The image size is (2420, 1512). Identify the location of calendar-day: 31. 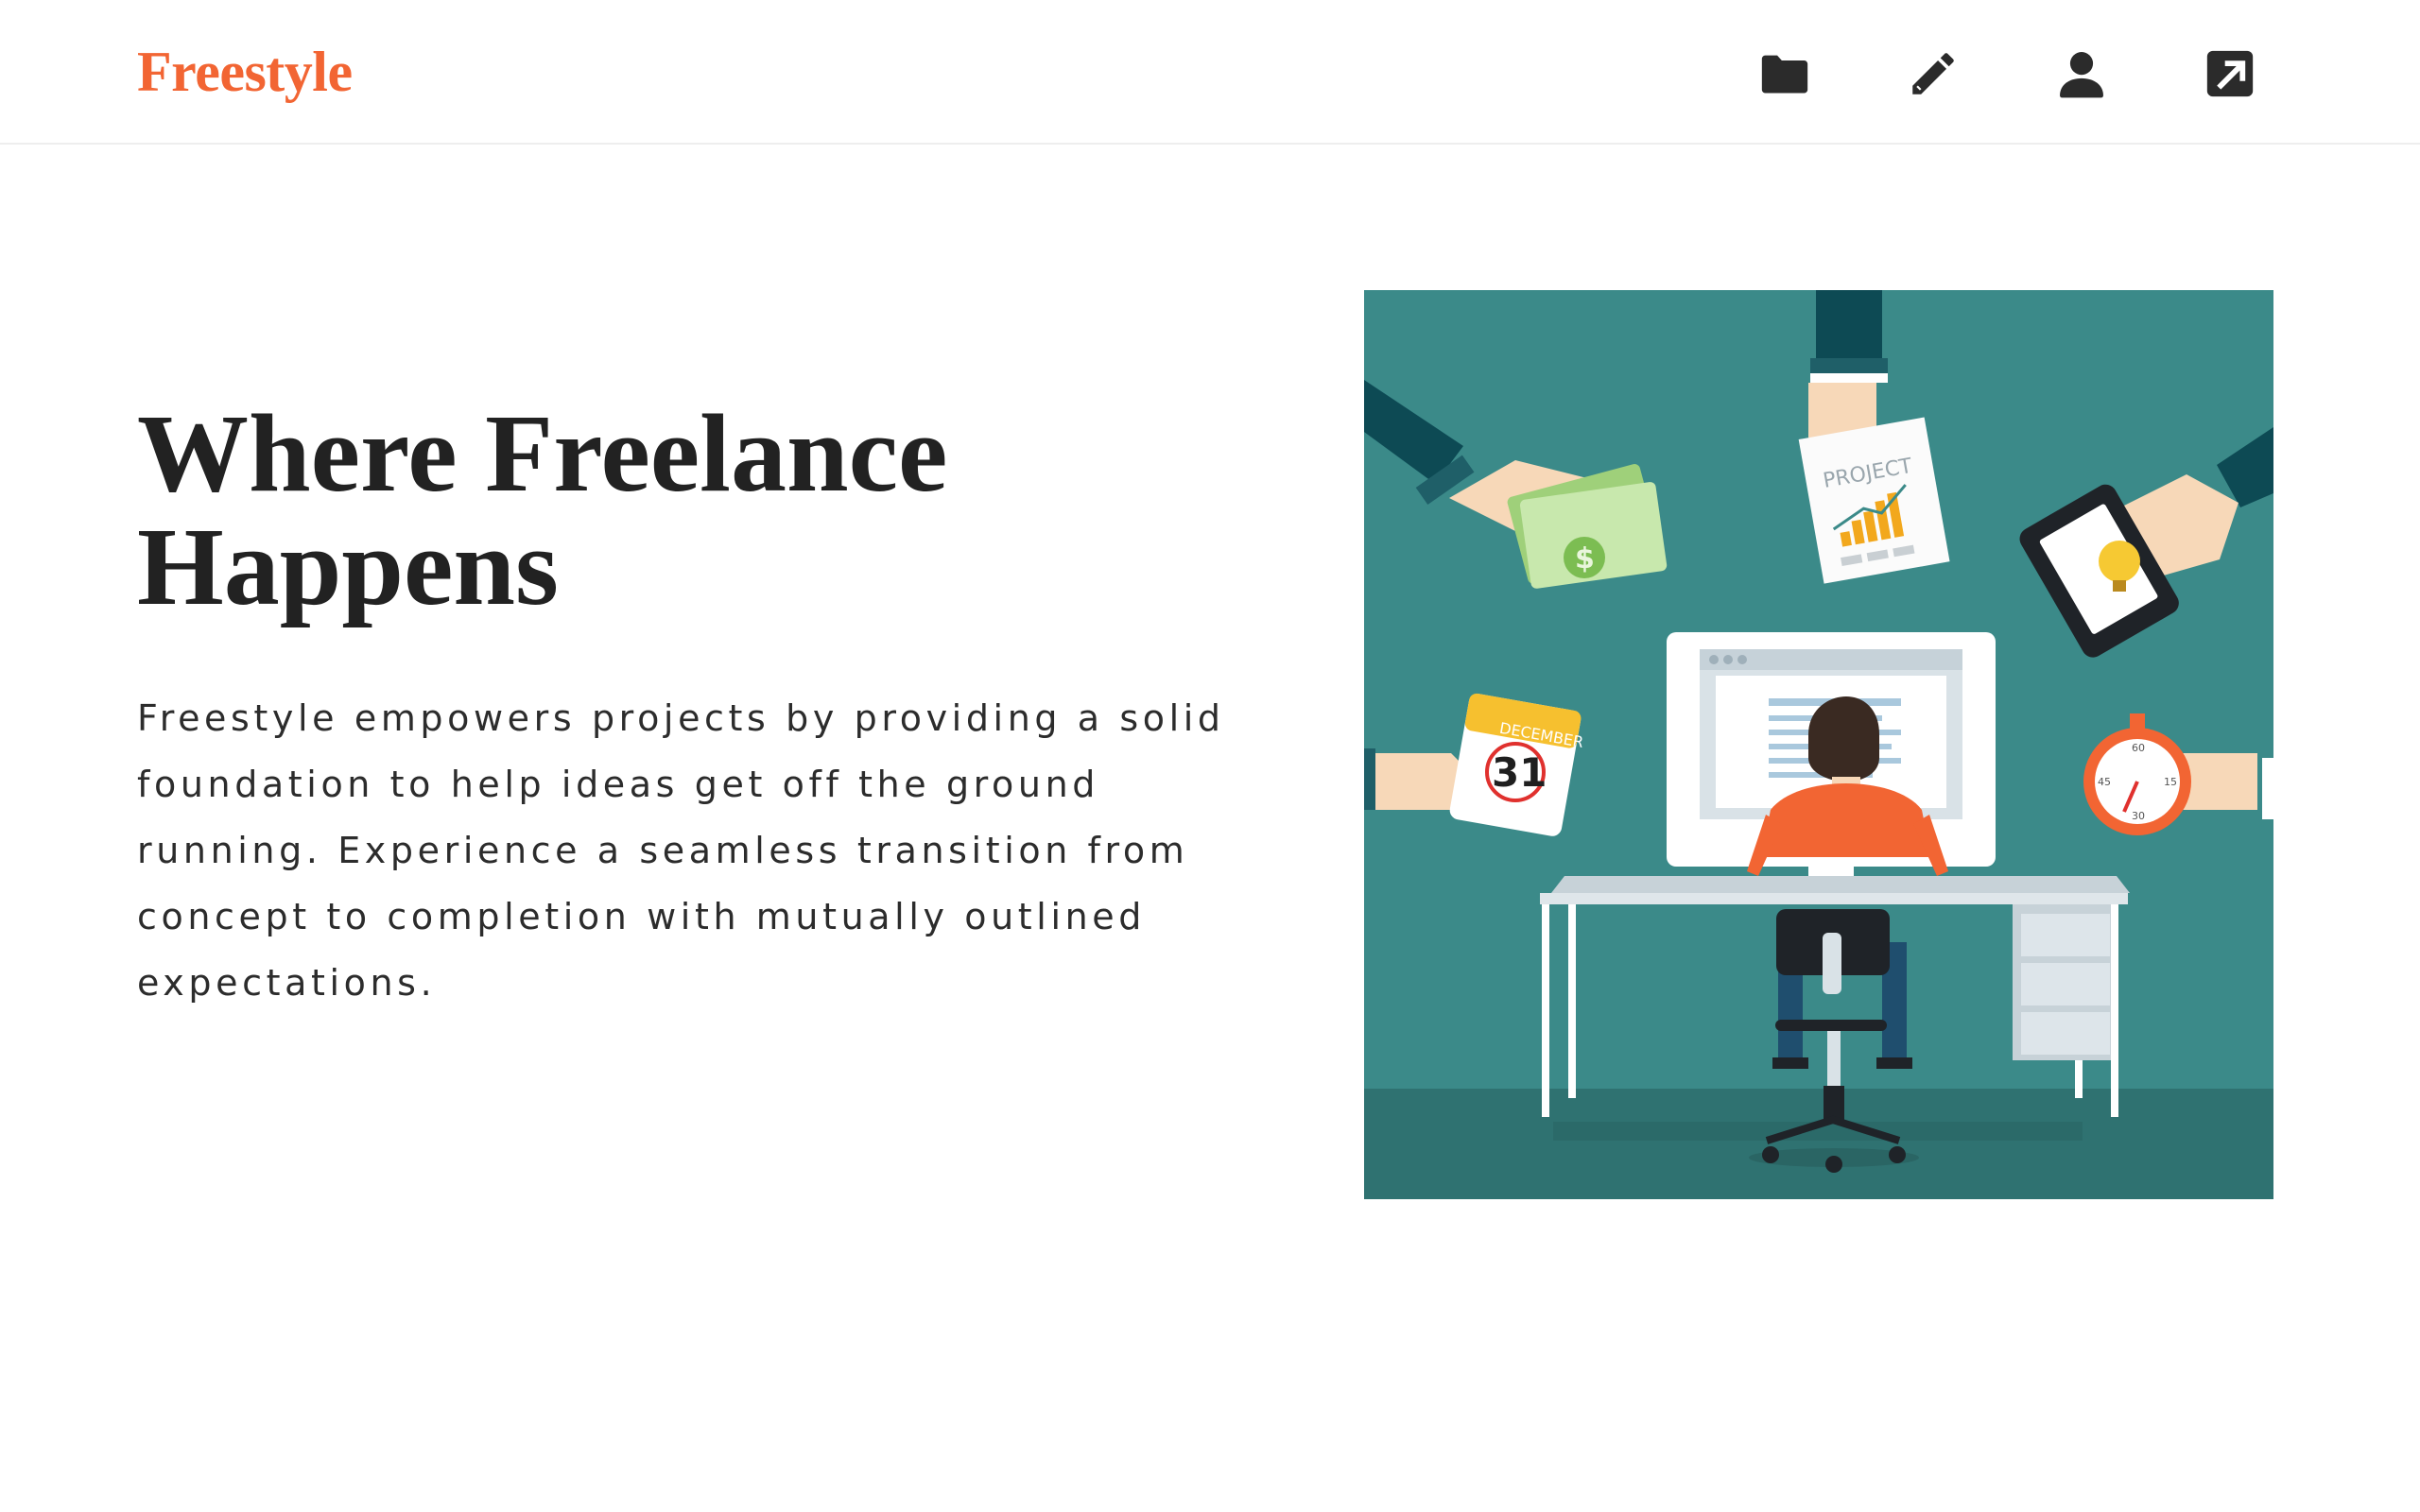
(1519, 772).